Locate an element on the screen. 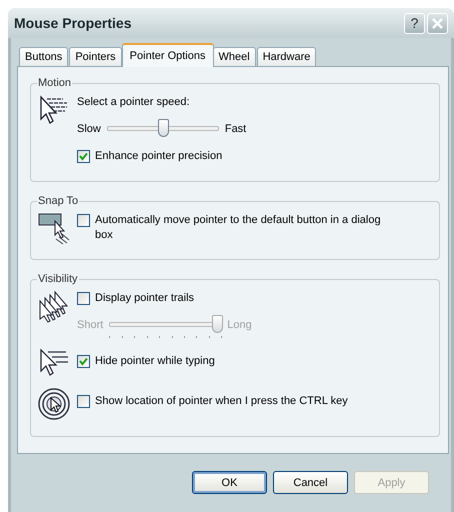  section-label: Select a pointer speed: is located at coordinates (134, 101).